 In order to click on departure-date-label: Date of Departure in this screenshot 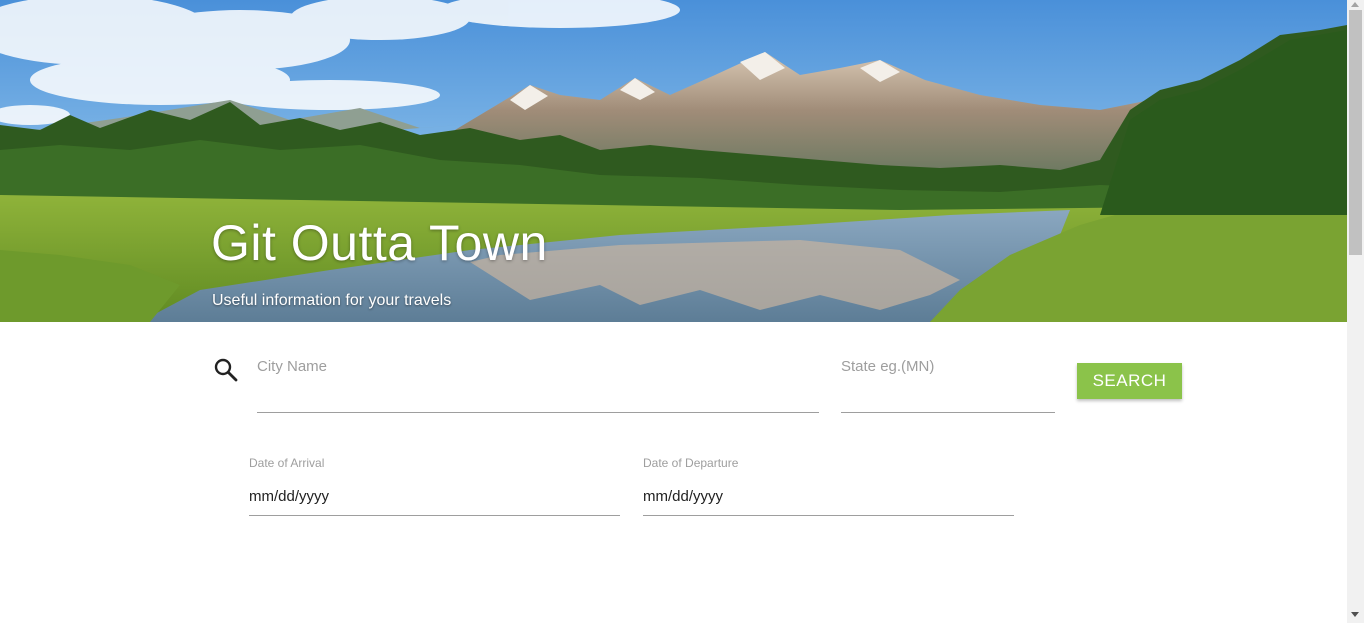, I will do `click(691, 463)`.